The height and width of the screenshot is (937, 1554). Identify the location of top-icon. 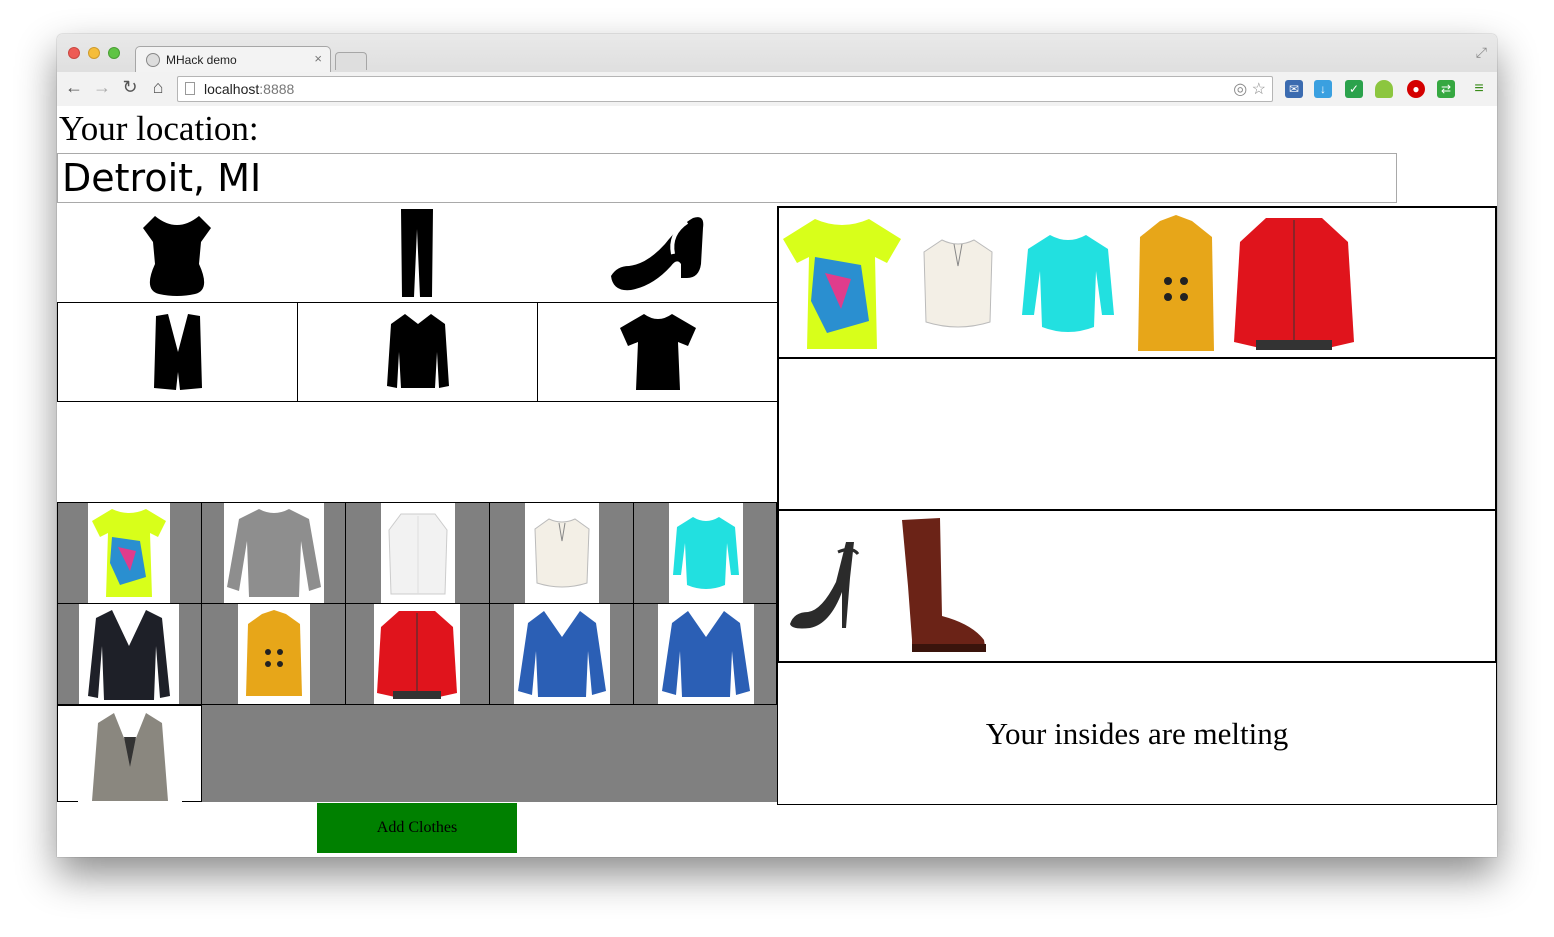
(177, 256).